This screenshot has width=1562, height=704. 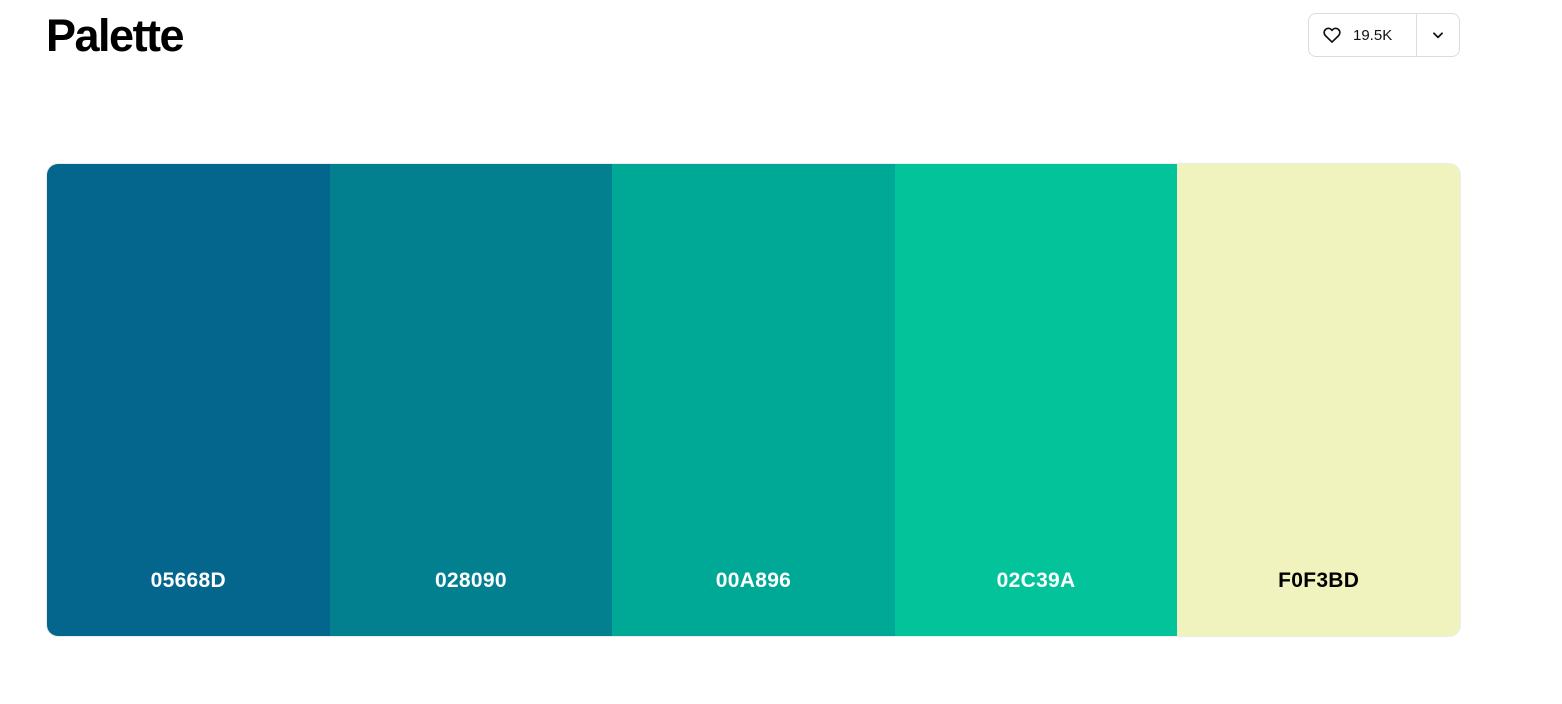 What do you see at coordinates (471, 400) in the screenshot?
I see `color-swatch: 028090` at bounding box center [471, 400].